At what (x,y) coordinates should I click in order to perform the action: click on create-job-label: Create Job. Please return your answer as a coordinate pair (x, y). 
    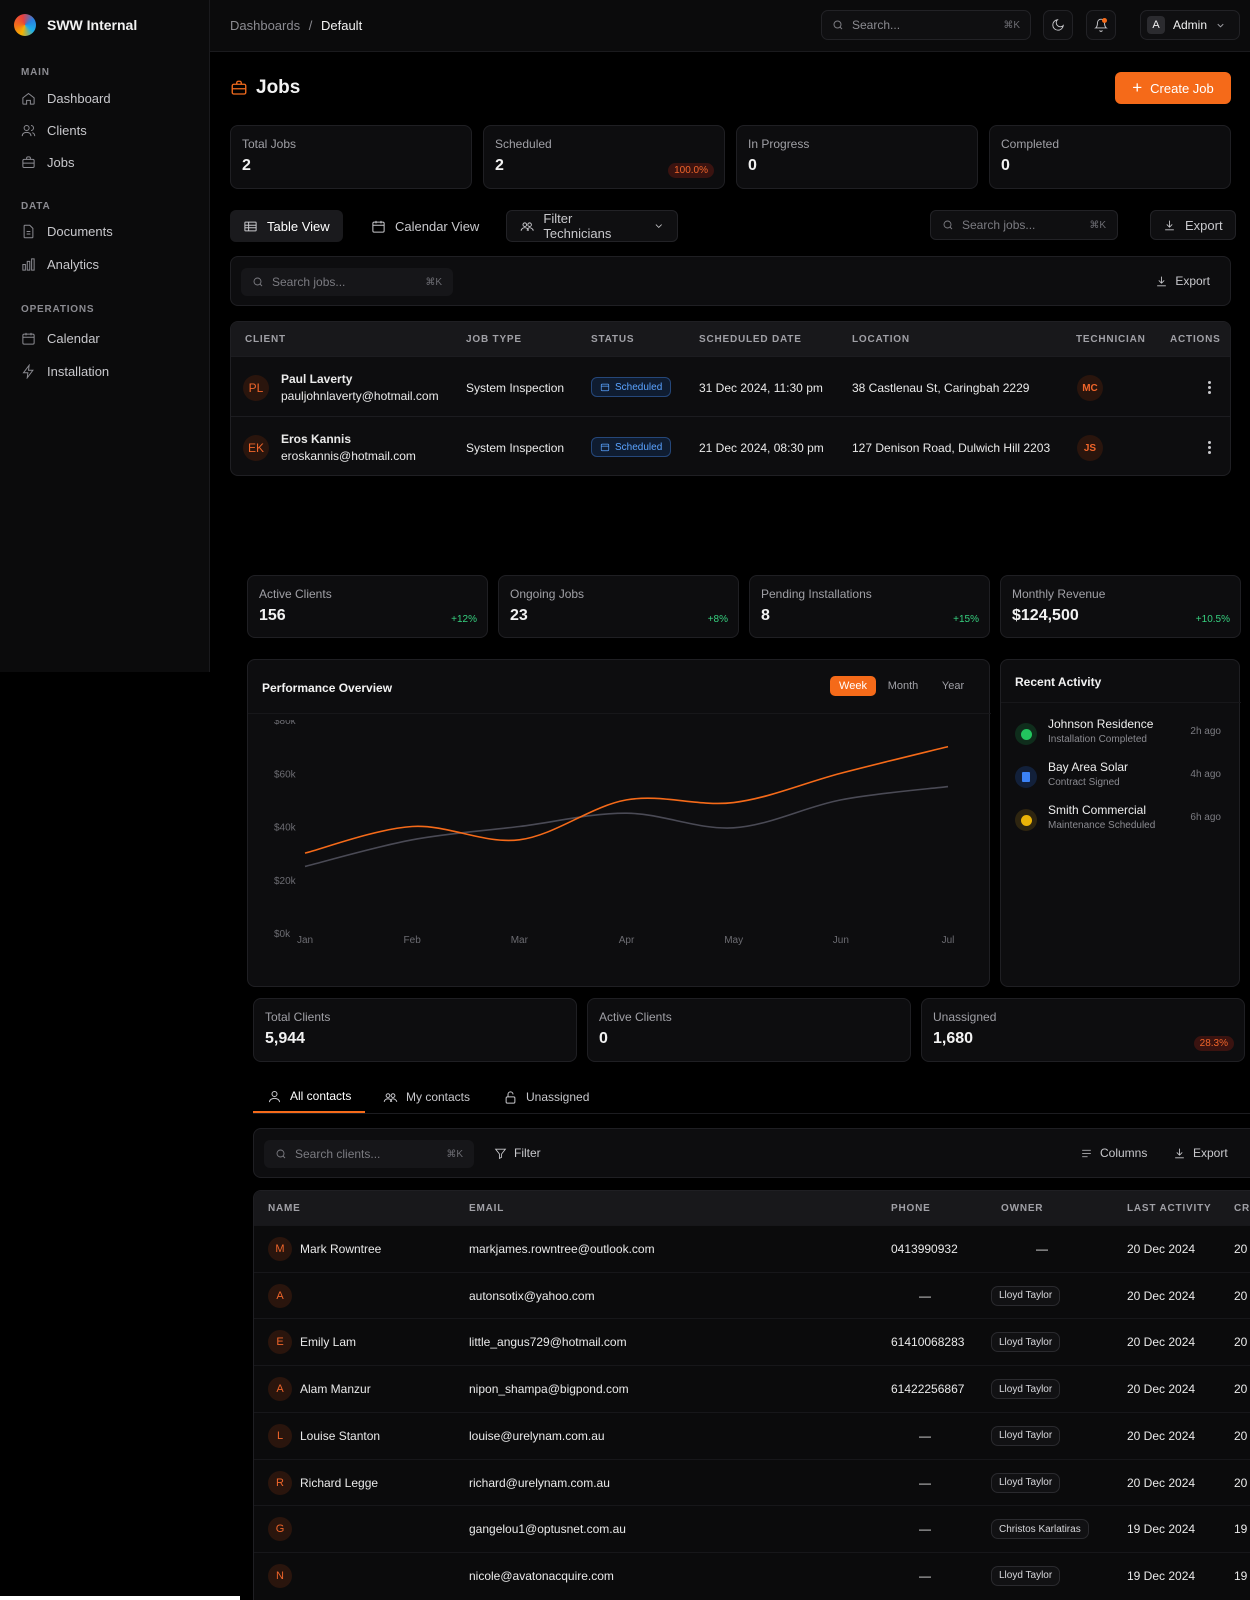
    Looking at the image, I should click on (1182, 88).